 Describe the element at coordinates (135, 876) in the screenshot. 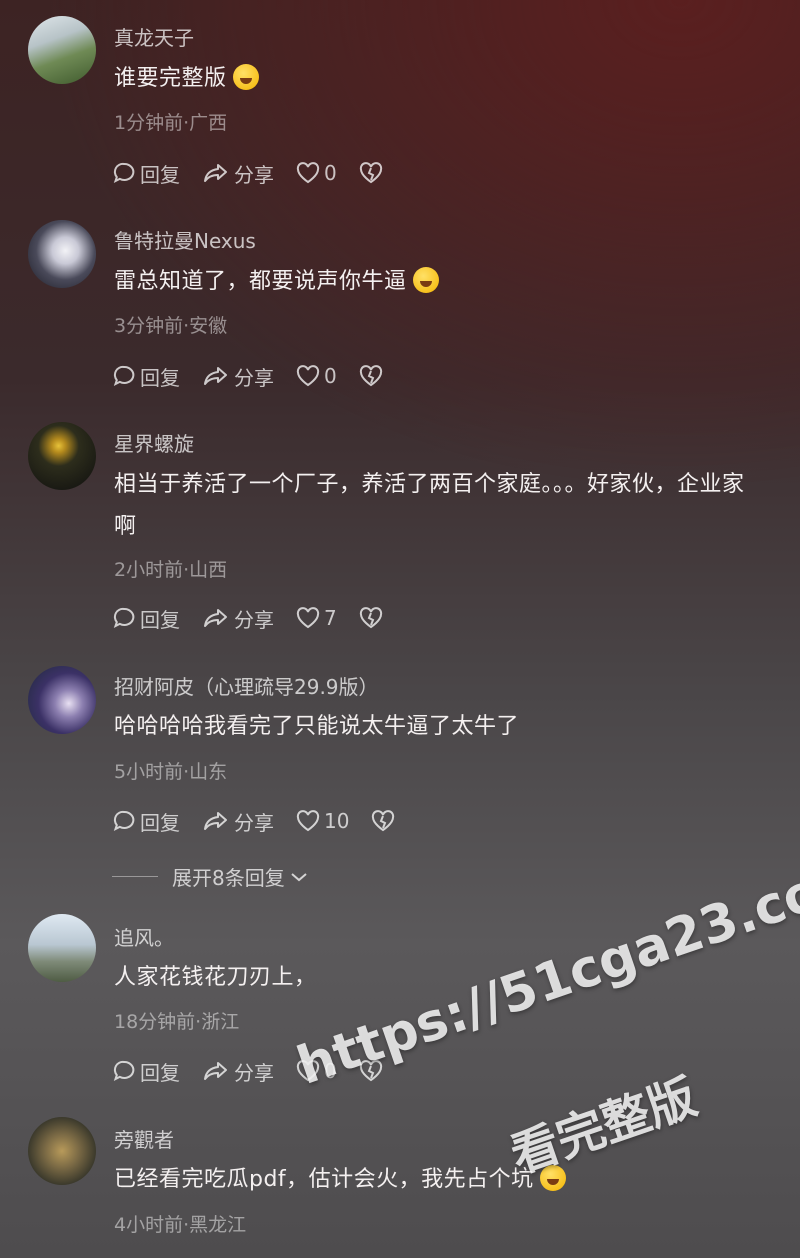

I see `divider` at that location.